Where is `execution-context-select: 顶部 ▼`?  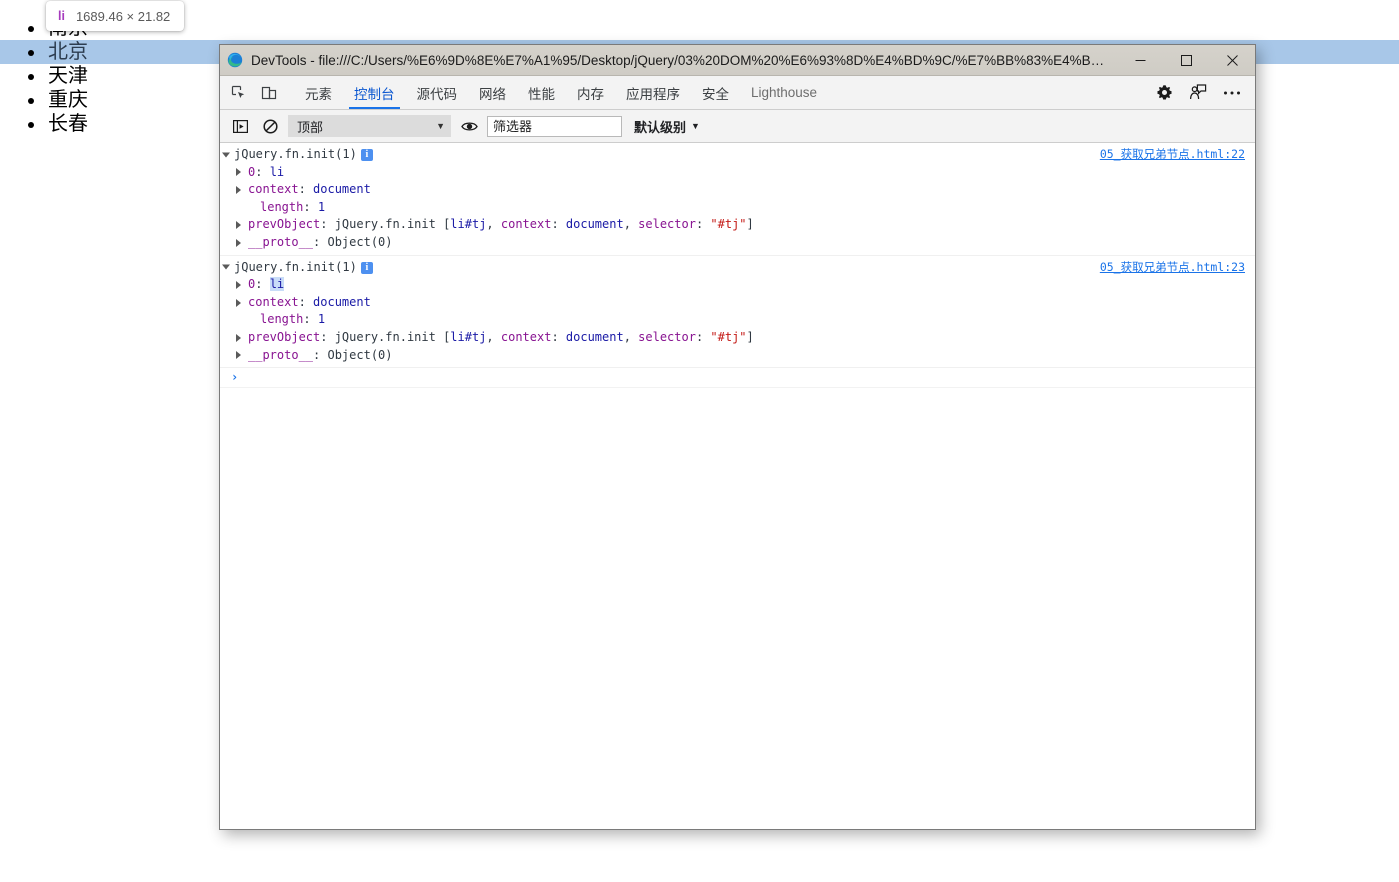 execution-context-select: 顶部 ▼ is located at coordinates (369, 126).